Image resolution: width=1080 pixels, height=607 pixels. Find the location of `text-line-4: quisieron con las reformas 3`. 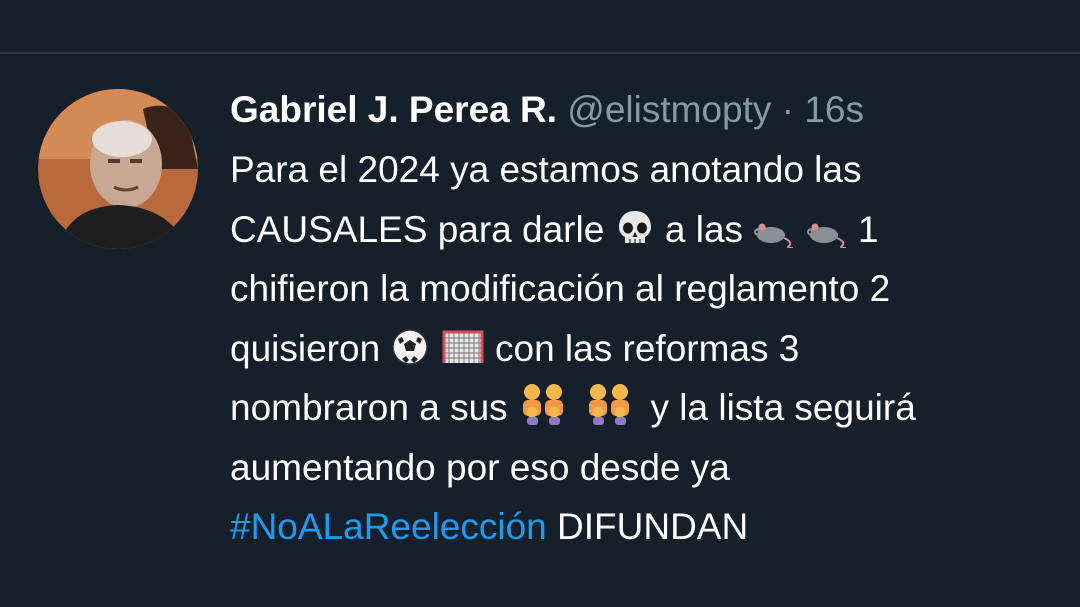

text-line-4: quisieron con las reformas 3 is located at coordinates (650, 349).